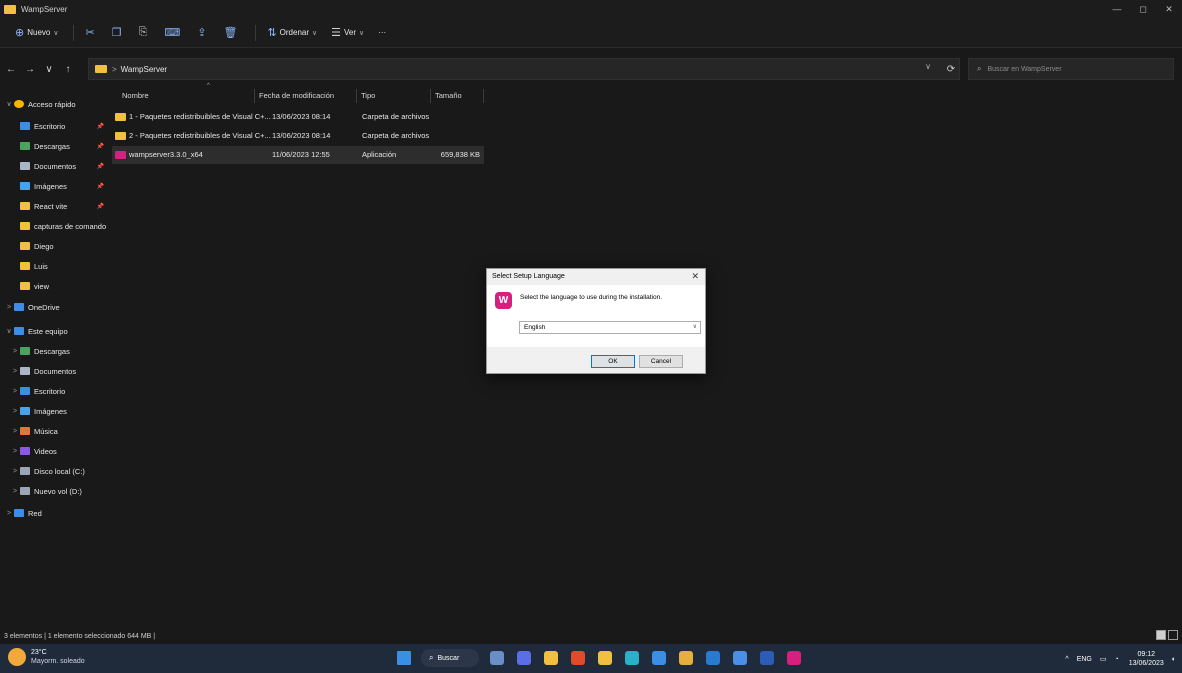 The image size is (1182, 673). Describe the element at coordinates (56, 126) in the screenshot. I see `sidebar-item: Escritorio 📌` at that location.